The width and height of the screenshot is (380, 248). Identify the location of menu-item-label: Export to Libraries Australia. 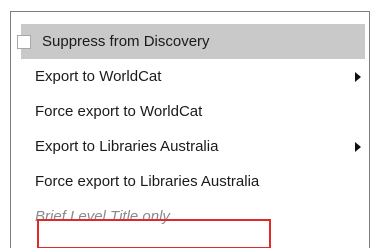
(127, 146).